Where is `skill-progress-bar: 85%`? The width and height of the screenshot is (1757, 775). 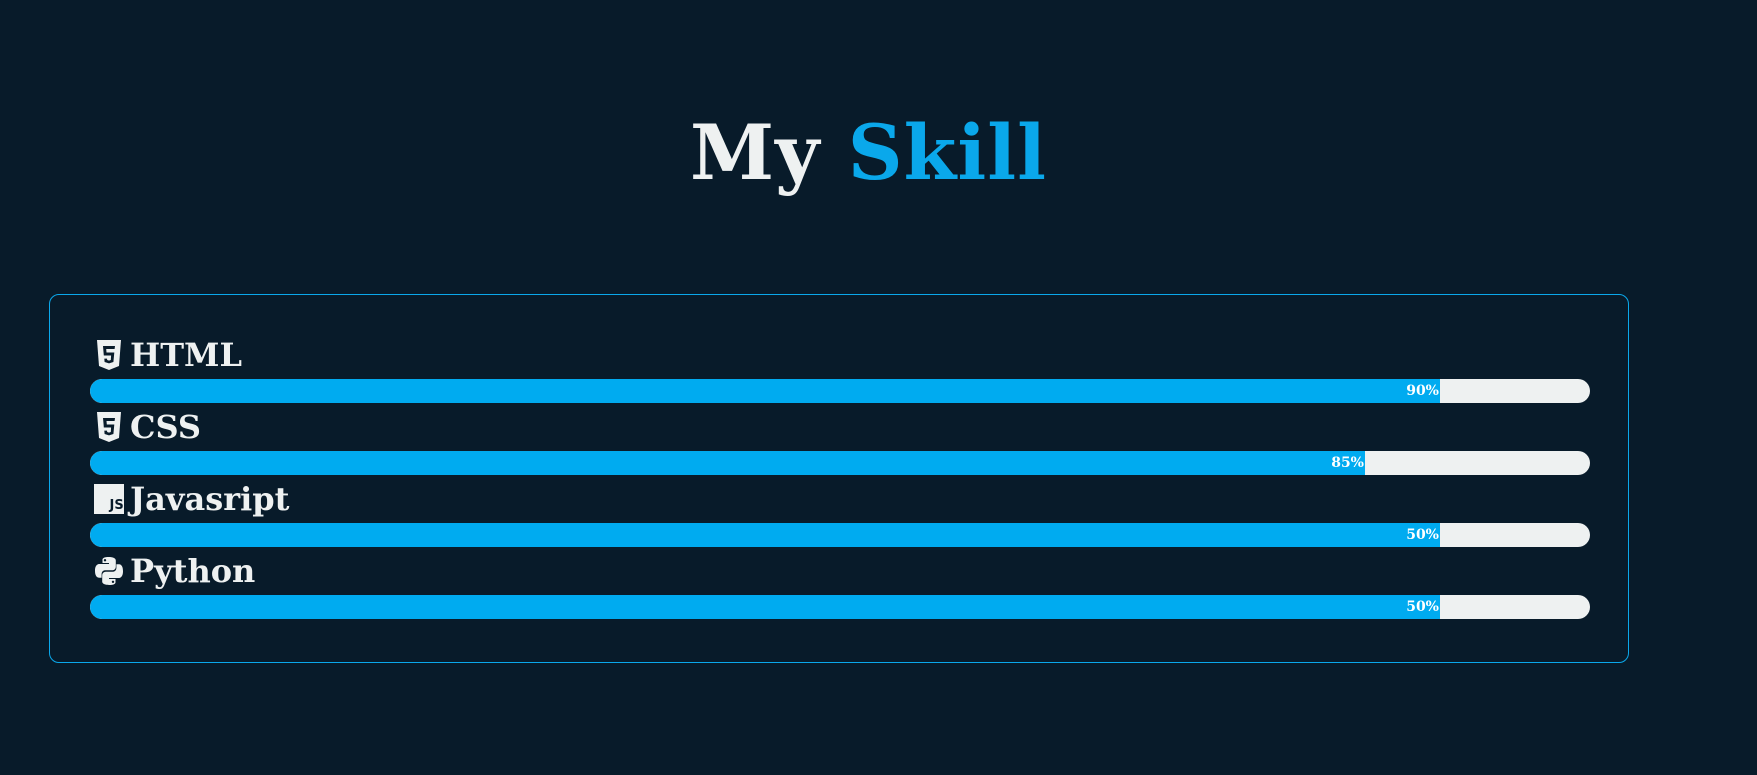 skill-progress-bar: 85% is located at coordinates (840, 463).